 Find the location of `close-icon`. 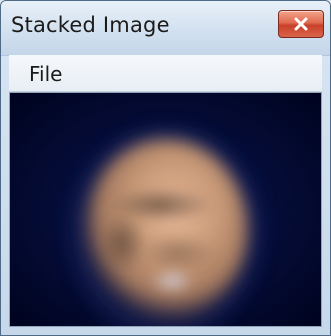

close-icon is located at coordinates (301, 24).